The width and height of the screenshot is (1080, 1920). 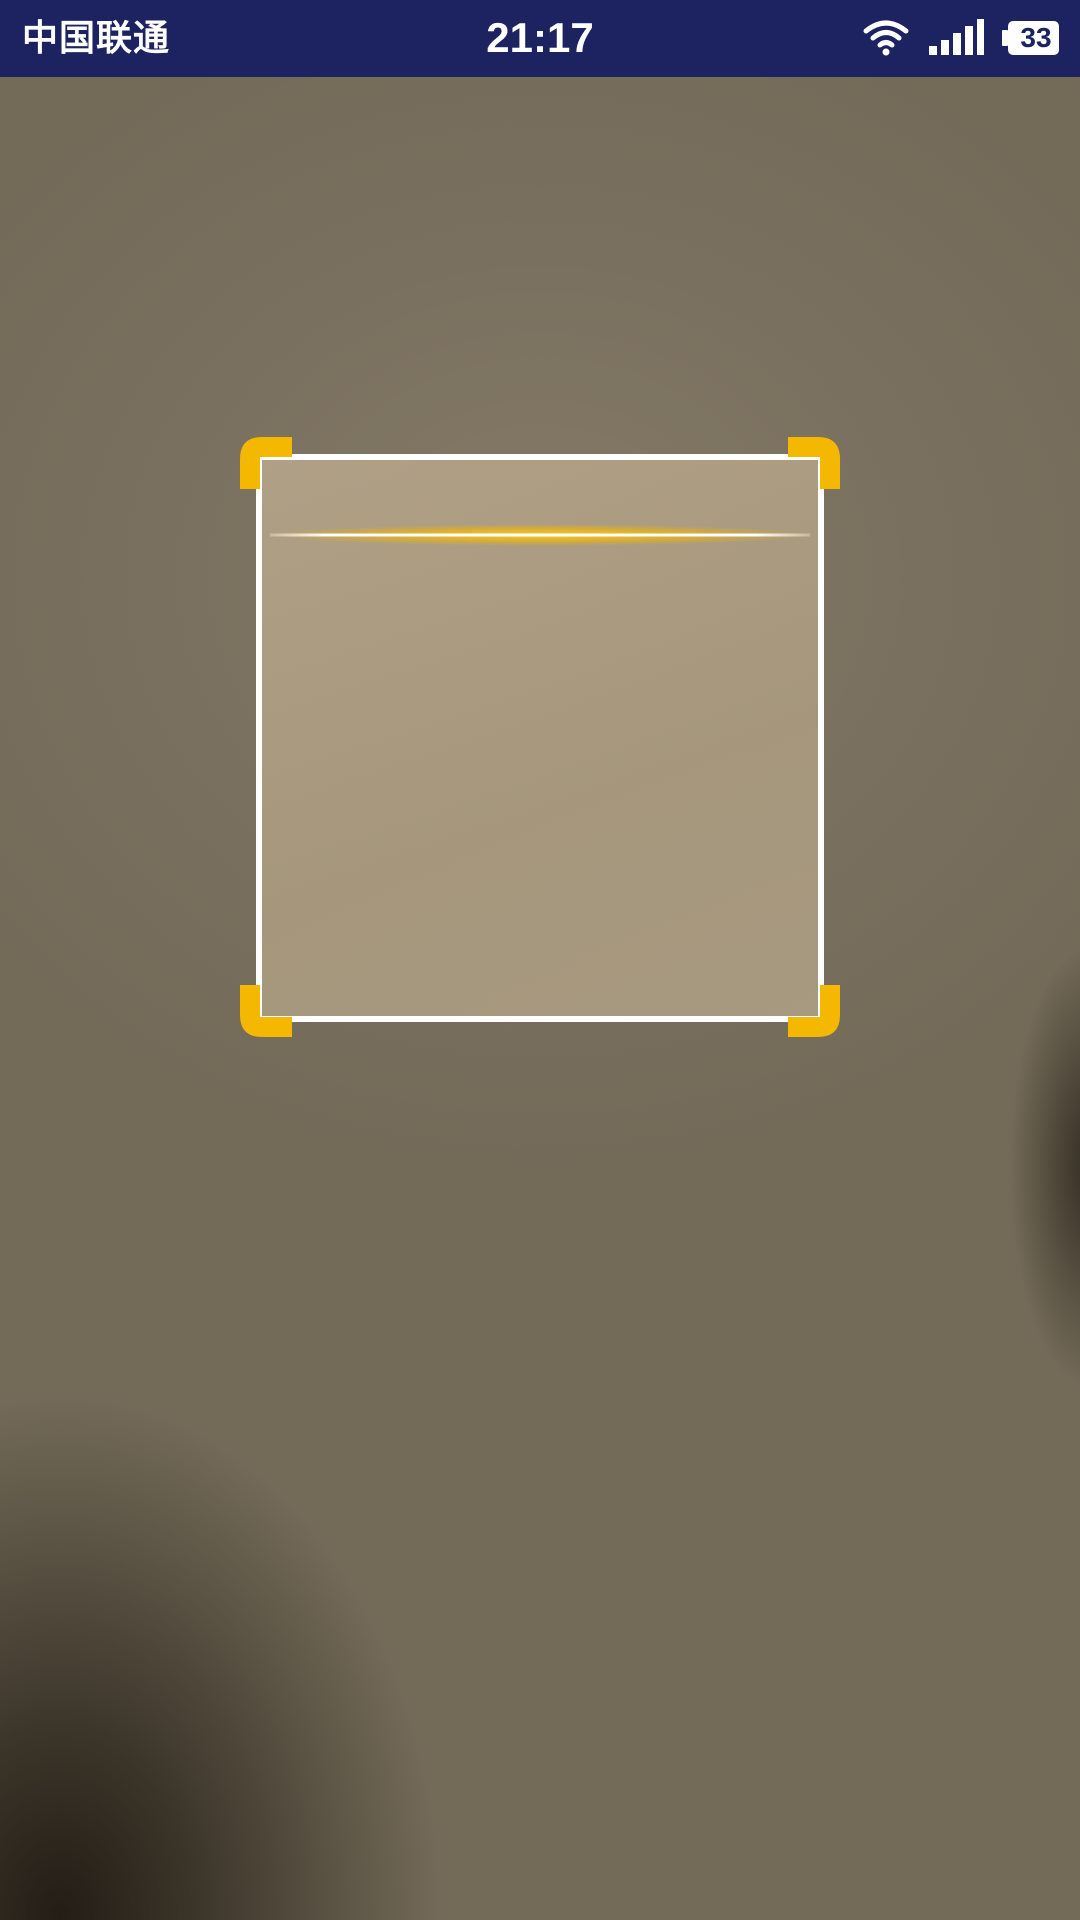 What do you see at coordinates (886, 38) in the screenshot?
I see `wifi-icon` at bounding box center [886, 38].